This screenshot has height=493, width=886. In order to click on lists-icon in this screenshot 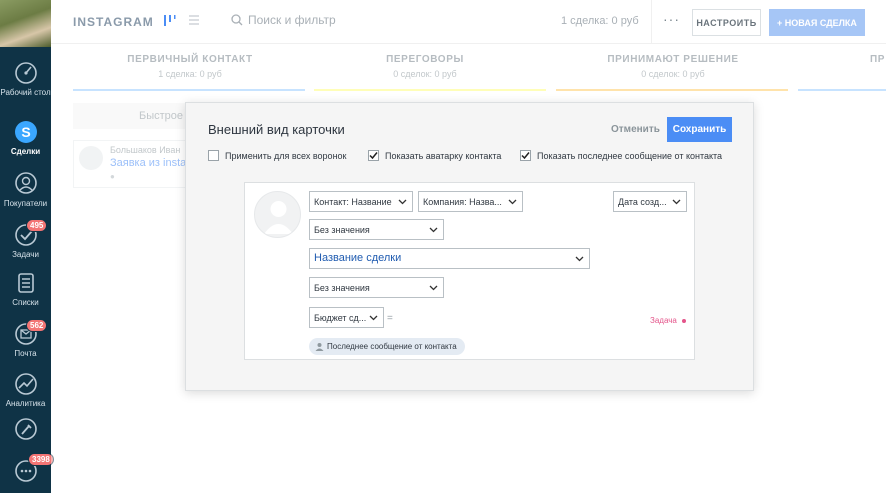, I will do `click(25, 283)`.